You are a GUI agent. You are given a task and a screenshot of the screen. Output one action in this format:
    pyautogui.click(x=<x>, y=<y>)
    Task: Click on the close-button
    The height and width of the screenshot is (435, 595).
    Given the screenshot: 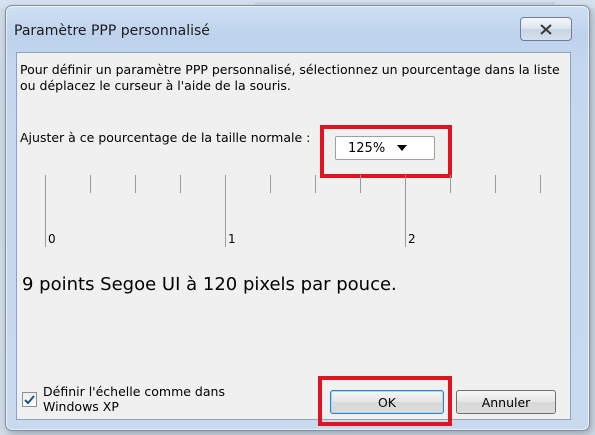 What is the action you would take?
    pyautogui.click(x=546, y=29)
    